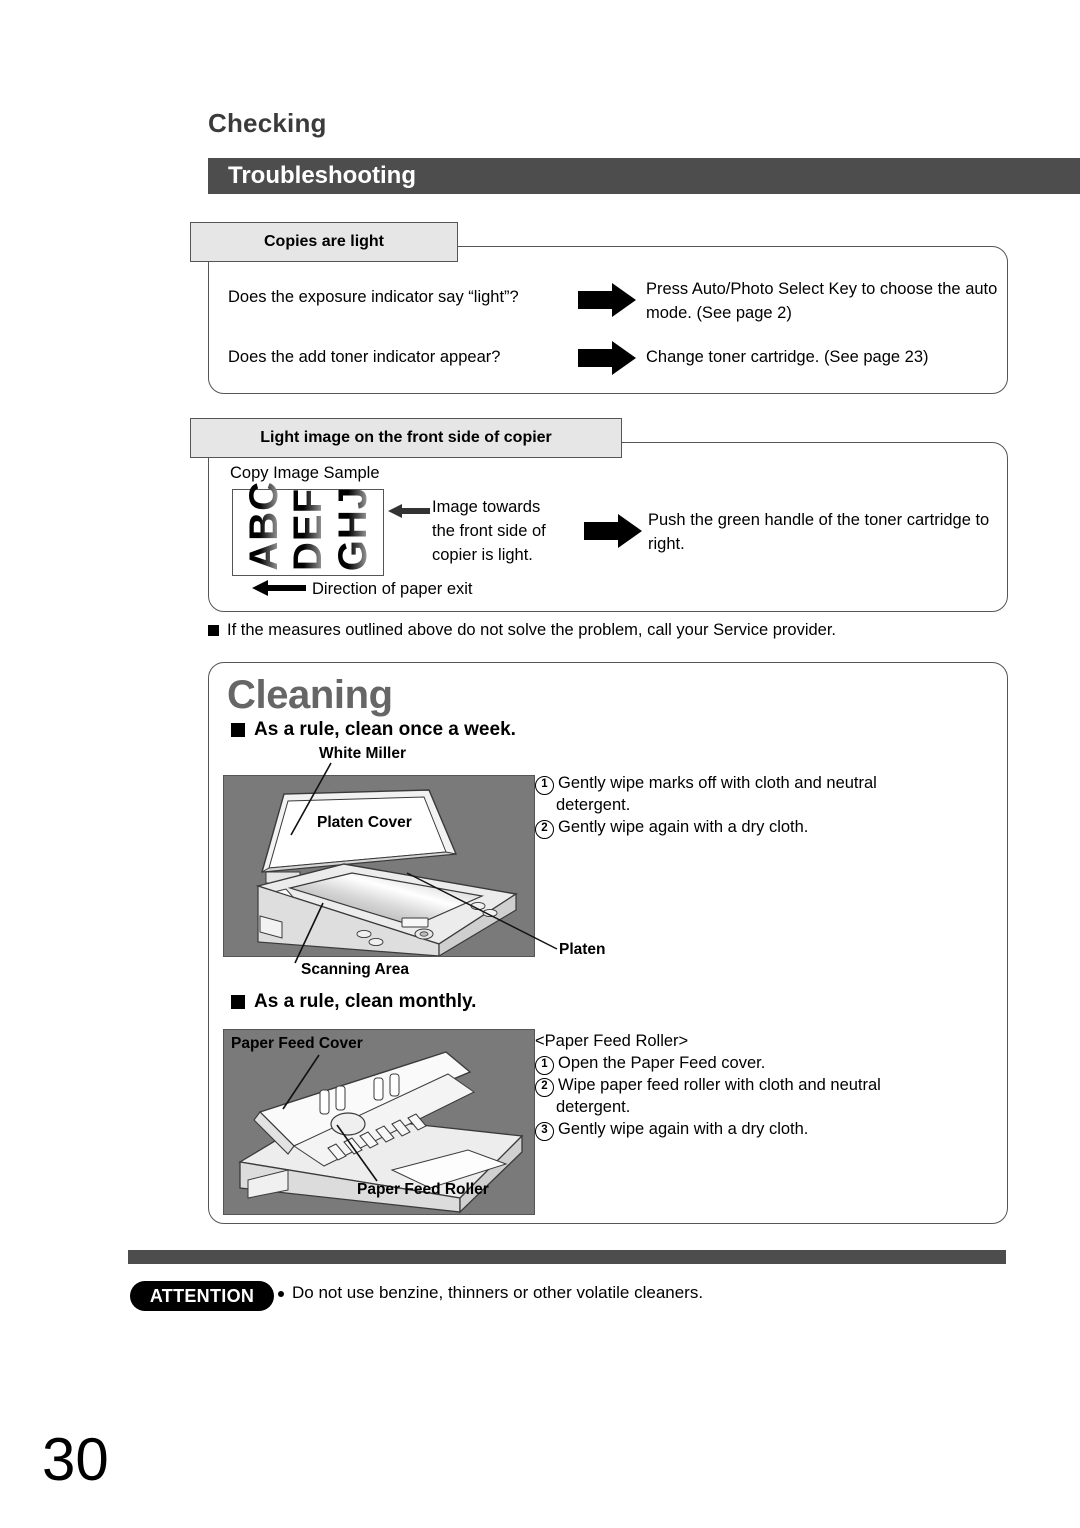  Describe the element at coordinates (281, 1294) in the screenshot. I see `bullet-dot-icon` at that location.